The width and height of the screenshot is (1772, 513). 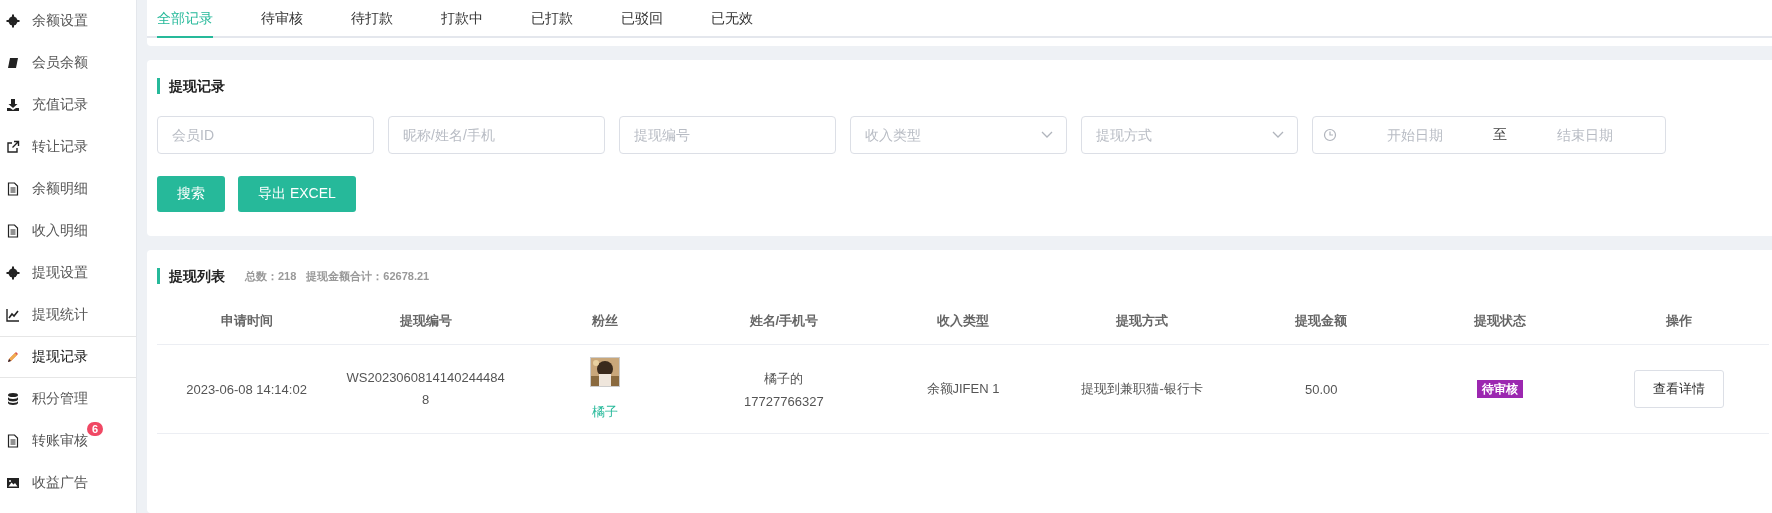 What do you see at coordinates (68, 63) in the screenshot?
I see `sidebar-item: 会员余额` at bounding box center [68, 63].